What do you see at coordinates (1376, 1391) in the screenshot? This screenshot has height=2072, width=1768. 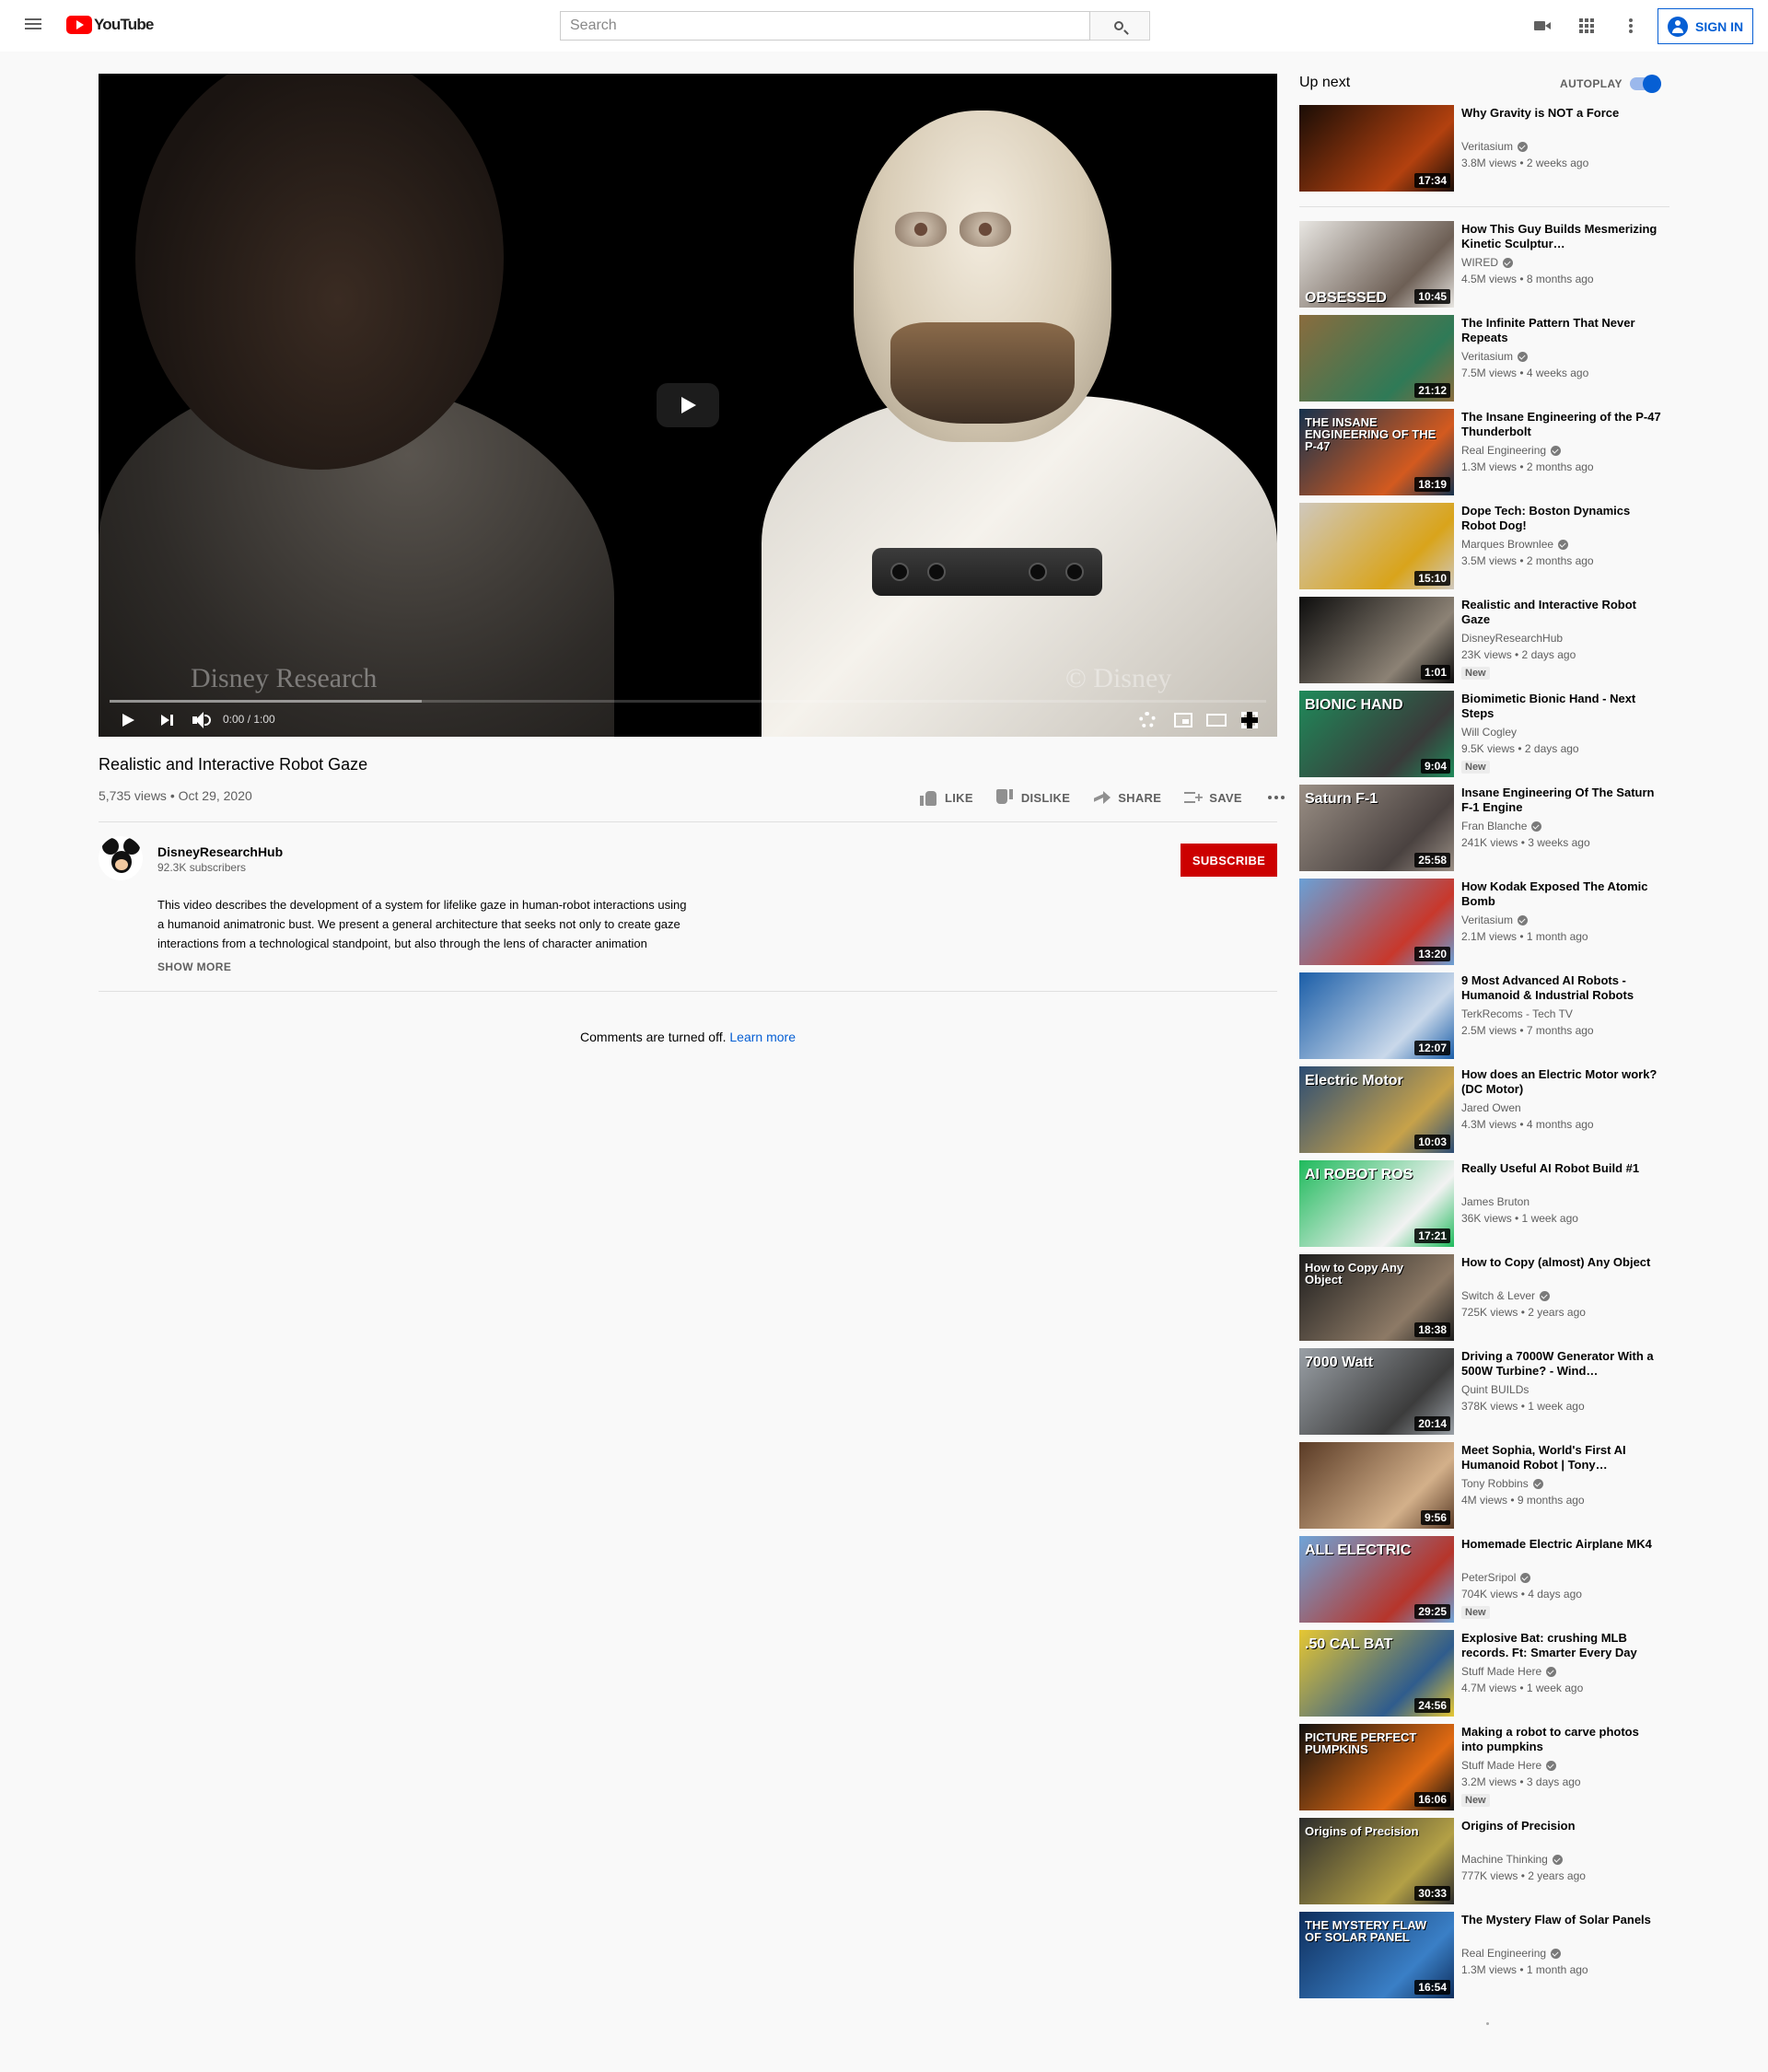 I see `video-thumbnail: 7000 Watt 20:14` at bounding box center [1376, 1391].